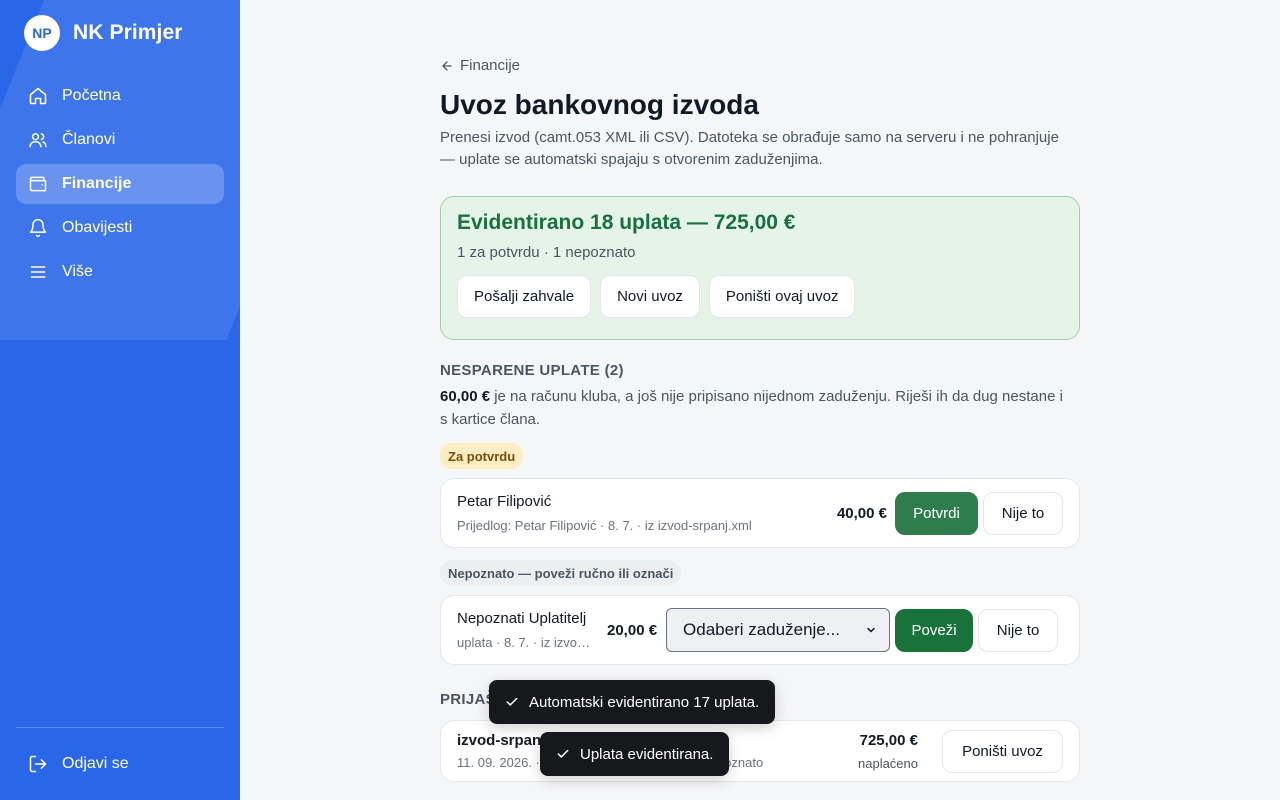 This screenshot has height=800, width=1280. I want to click on import-status: naplaćeno, so click(888, 763).